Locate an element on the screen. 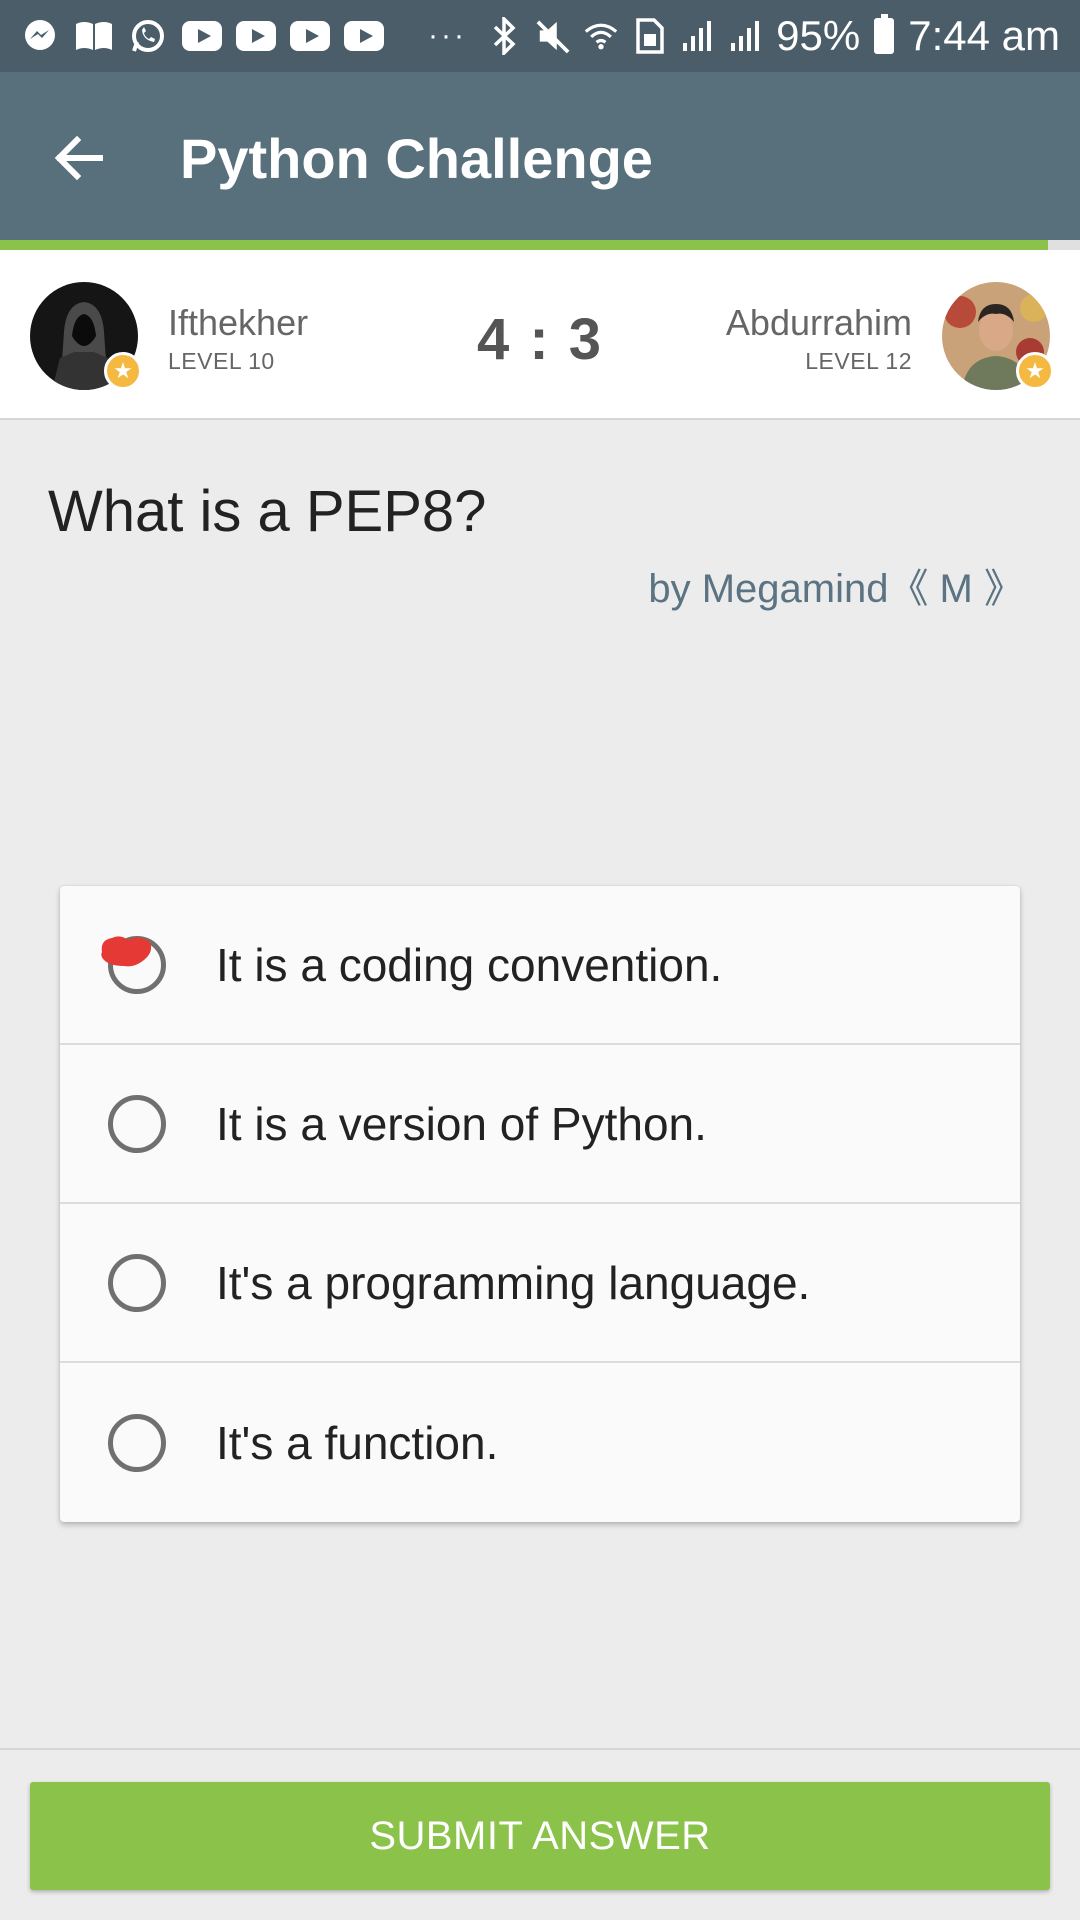 The image size is (1080, 1920). progress-bar is located at coordinates (540, 245).